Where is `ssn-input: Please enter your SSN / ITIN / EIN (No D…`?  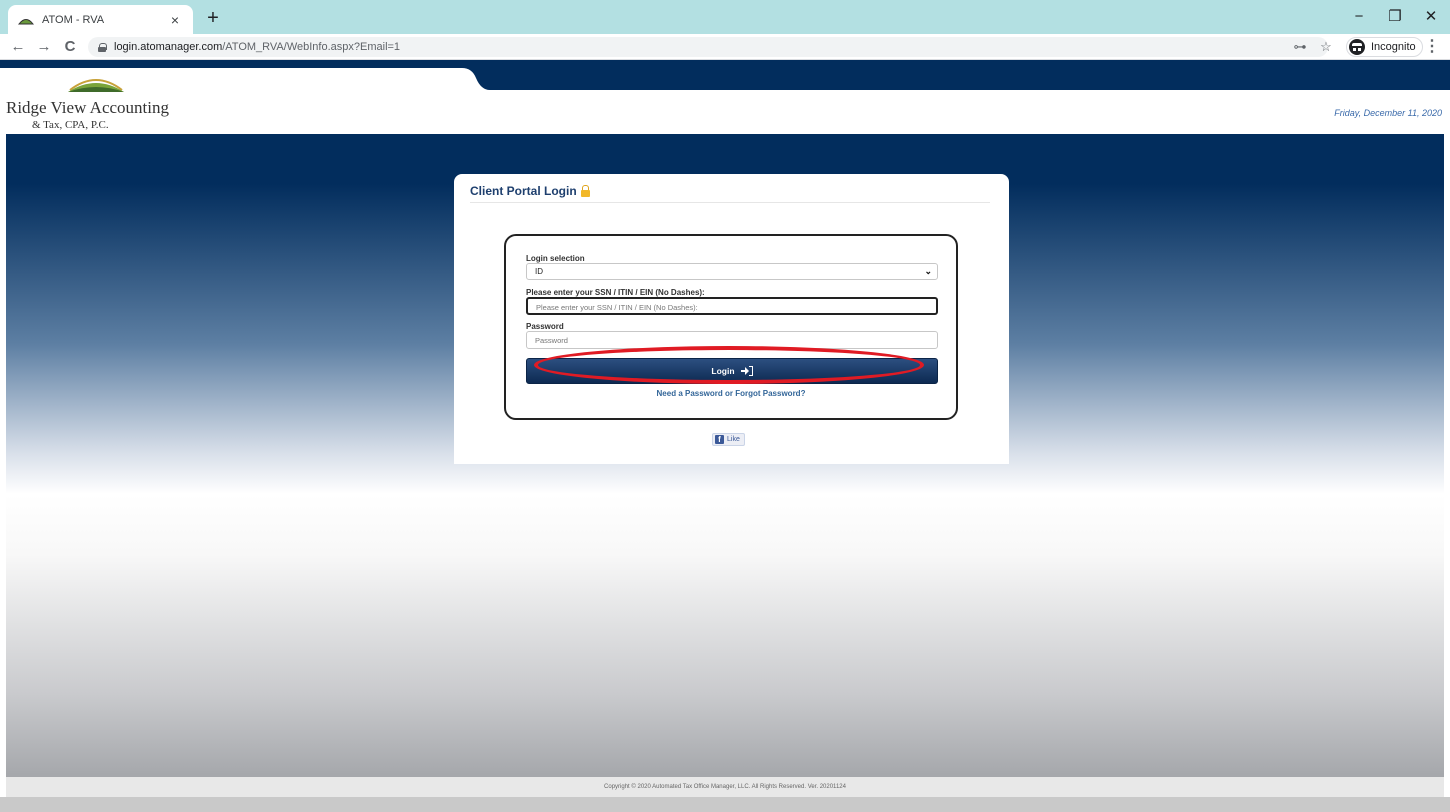
ssn-input: Please enter your SSN / ITIN / EIN (No D… is located at coordinates (732, 306).